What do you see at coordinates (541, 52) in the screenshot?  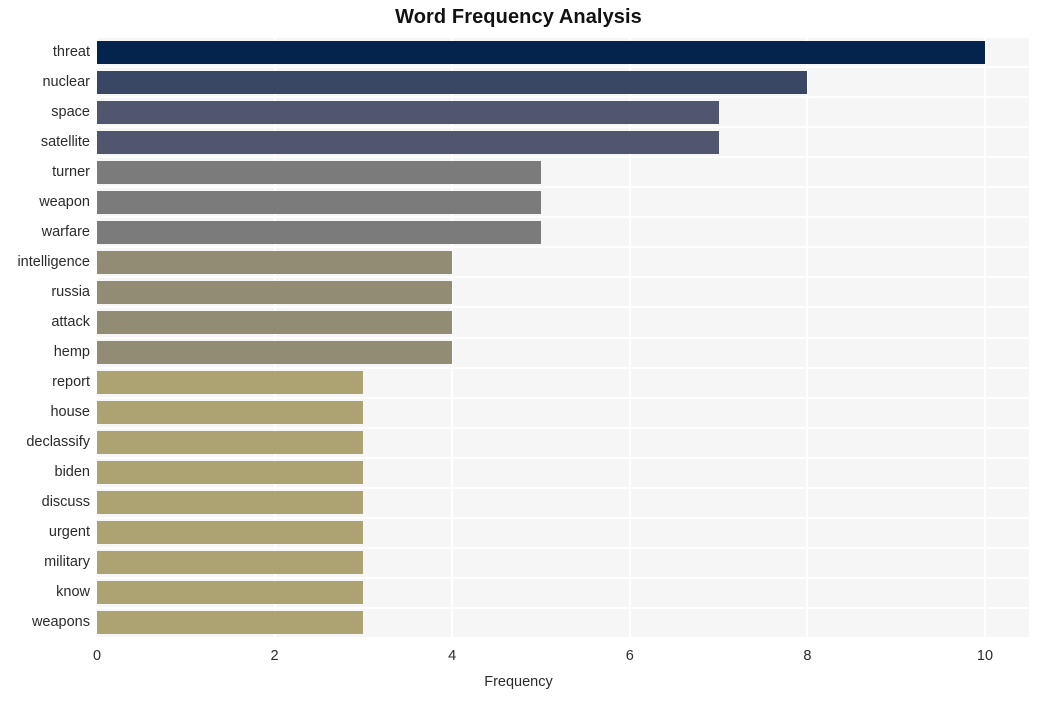 I see `bar-threat` at bounding box center [541, 52].